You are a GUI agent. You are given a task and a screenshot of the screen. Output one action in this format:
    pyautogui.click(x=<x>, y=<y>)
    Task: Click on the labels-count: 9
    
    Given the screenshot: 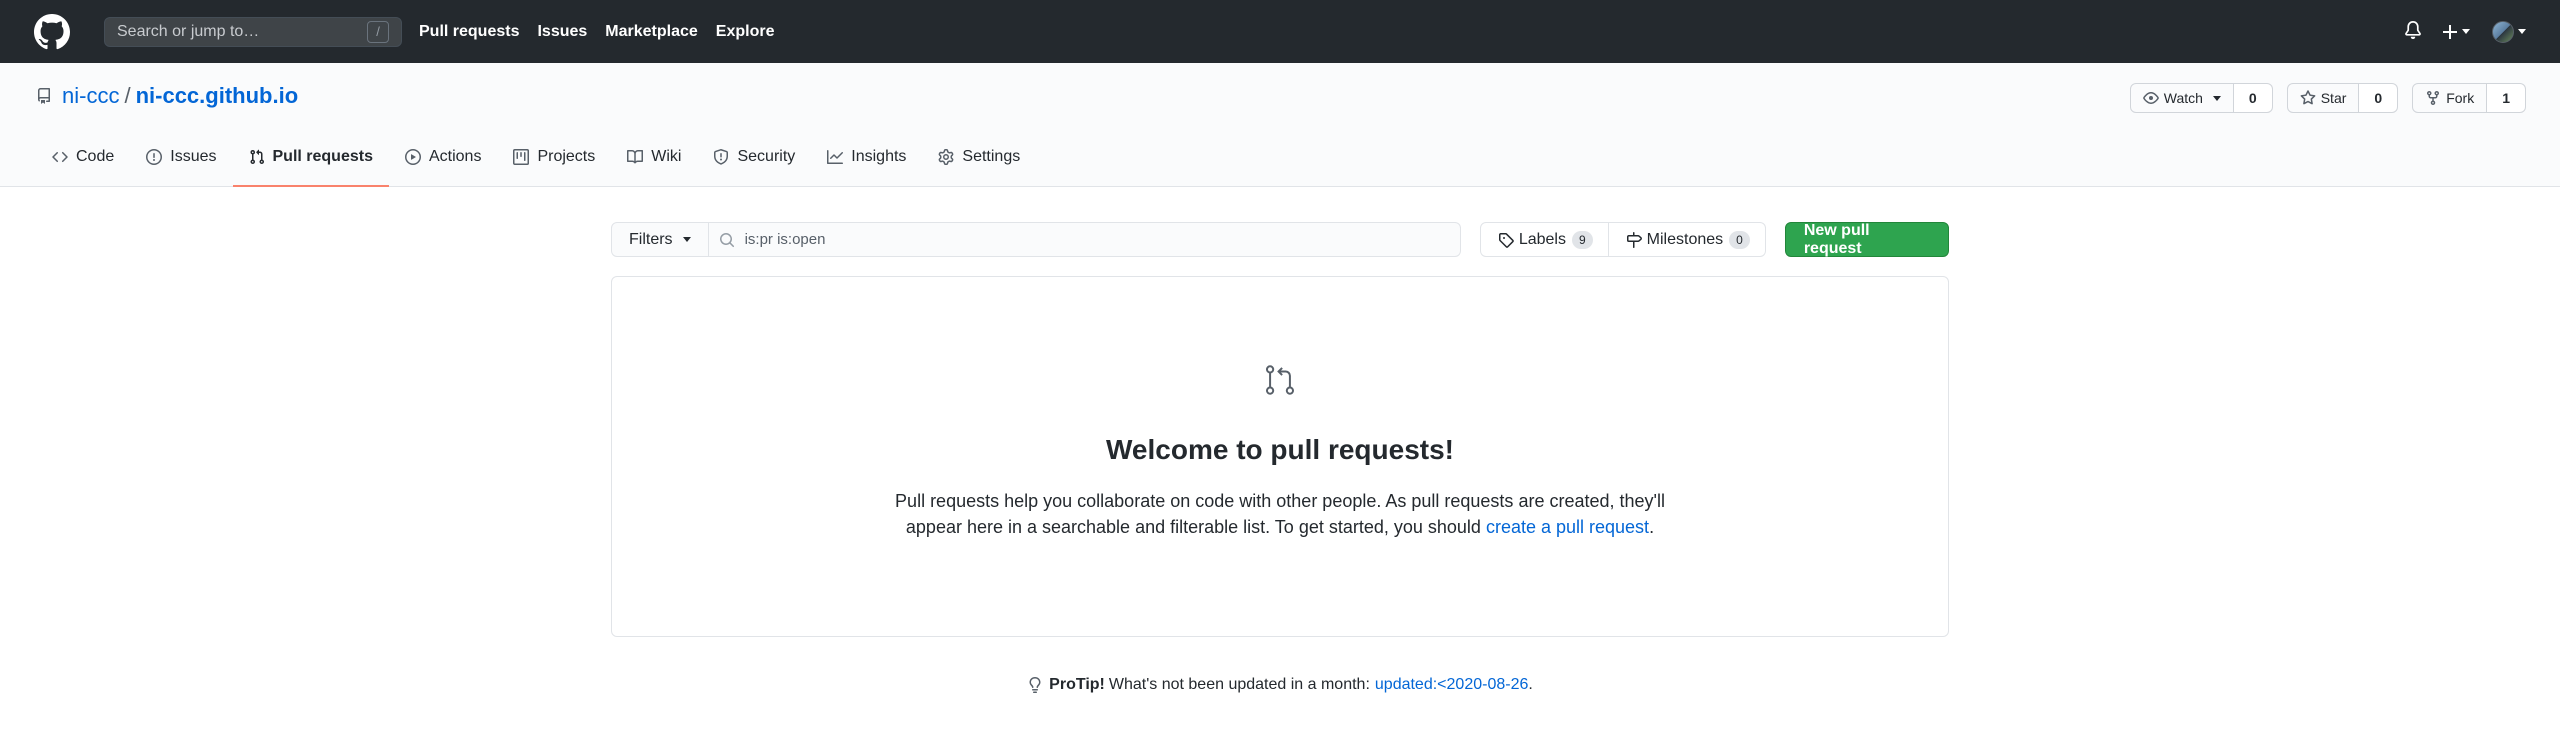 What is the action you would take?
    pyautogui.click(x=1582, y=239)
    